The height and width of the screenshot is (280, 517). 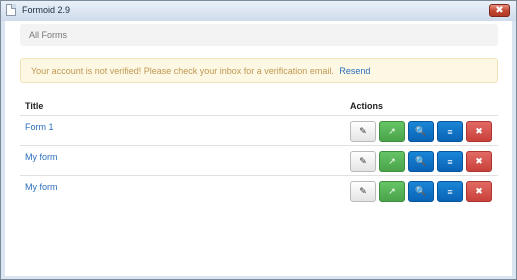 What do you see at coordinates (11, 10) in the screenshot?
I see `document-icon` at bounding box center [11, 10].